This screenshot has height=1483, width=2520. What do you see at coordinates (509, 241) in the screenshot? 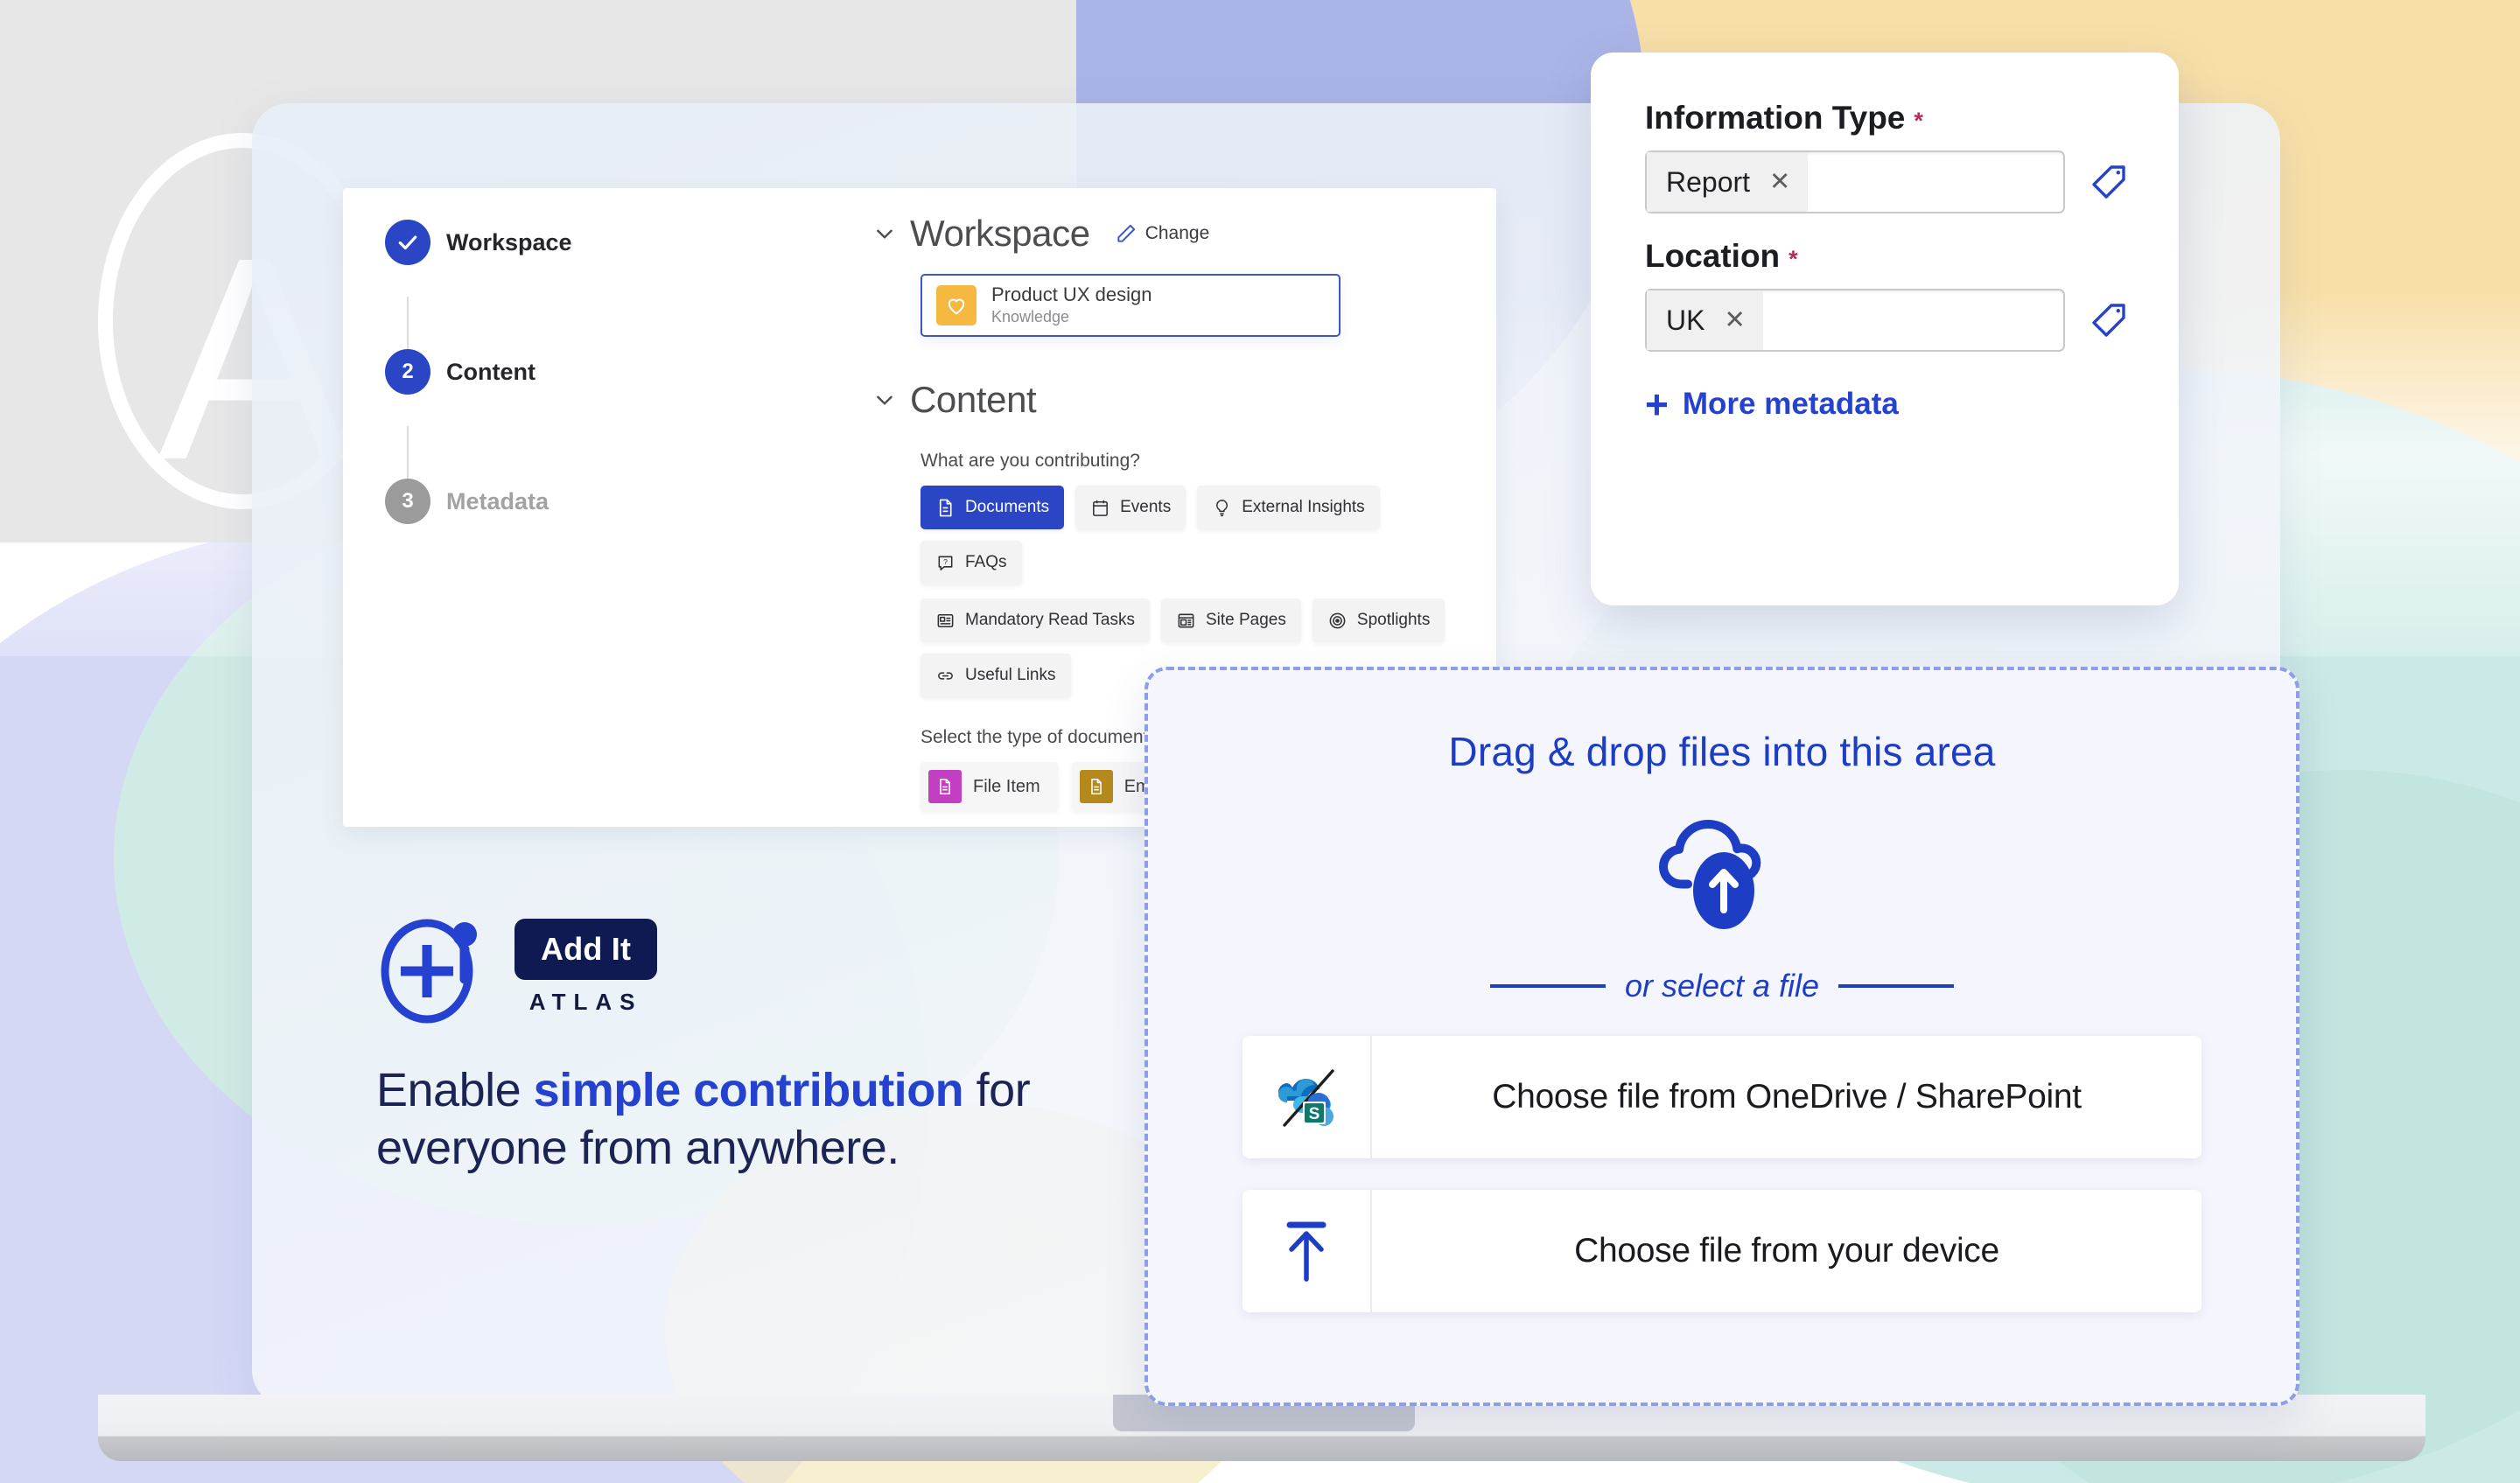
I see `step-label-1: Workspace` at bounding box center [509, 241].